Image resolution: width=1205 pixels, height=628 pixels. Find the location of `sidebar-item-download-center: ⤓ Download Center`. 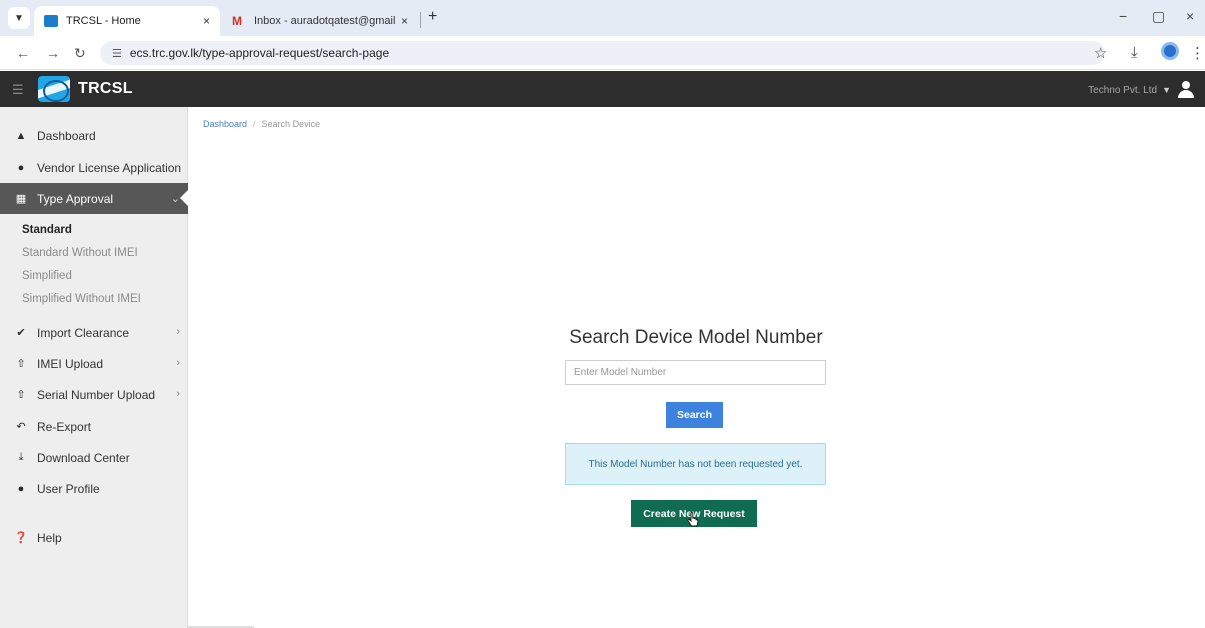

sidebar-item-download-center: ⤓ Download Center is located at coordinates (94, 457).